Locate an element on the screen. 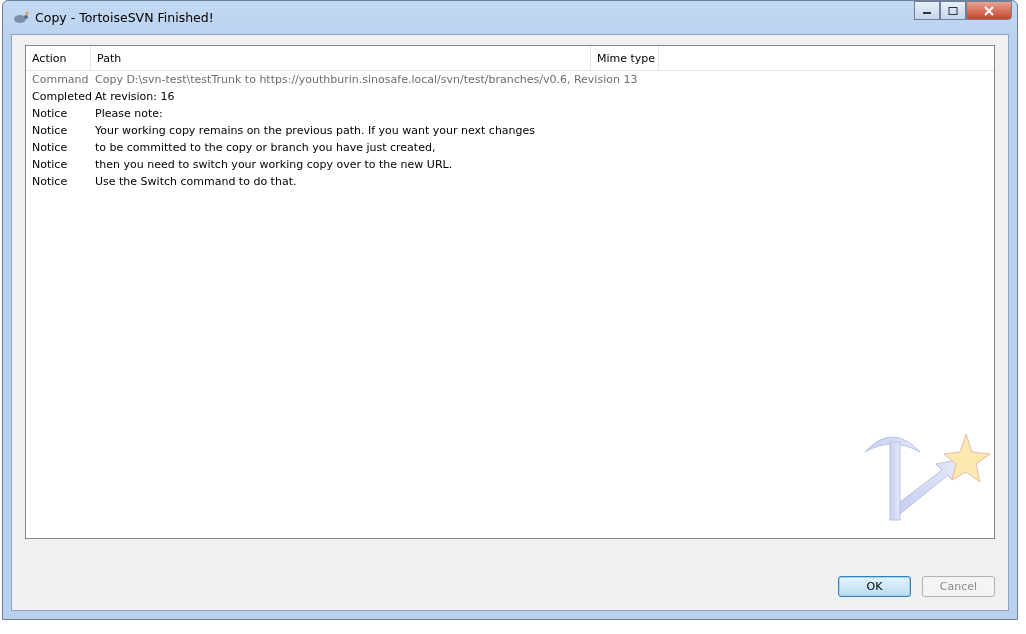 This screenshot has width=1026, height=634. maximize-button is located at coordinates (953, 10).